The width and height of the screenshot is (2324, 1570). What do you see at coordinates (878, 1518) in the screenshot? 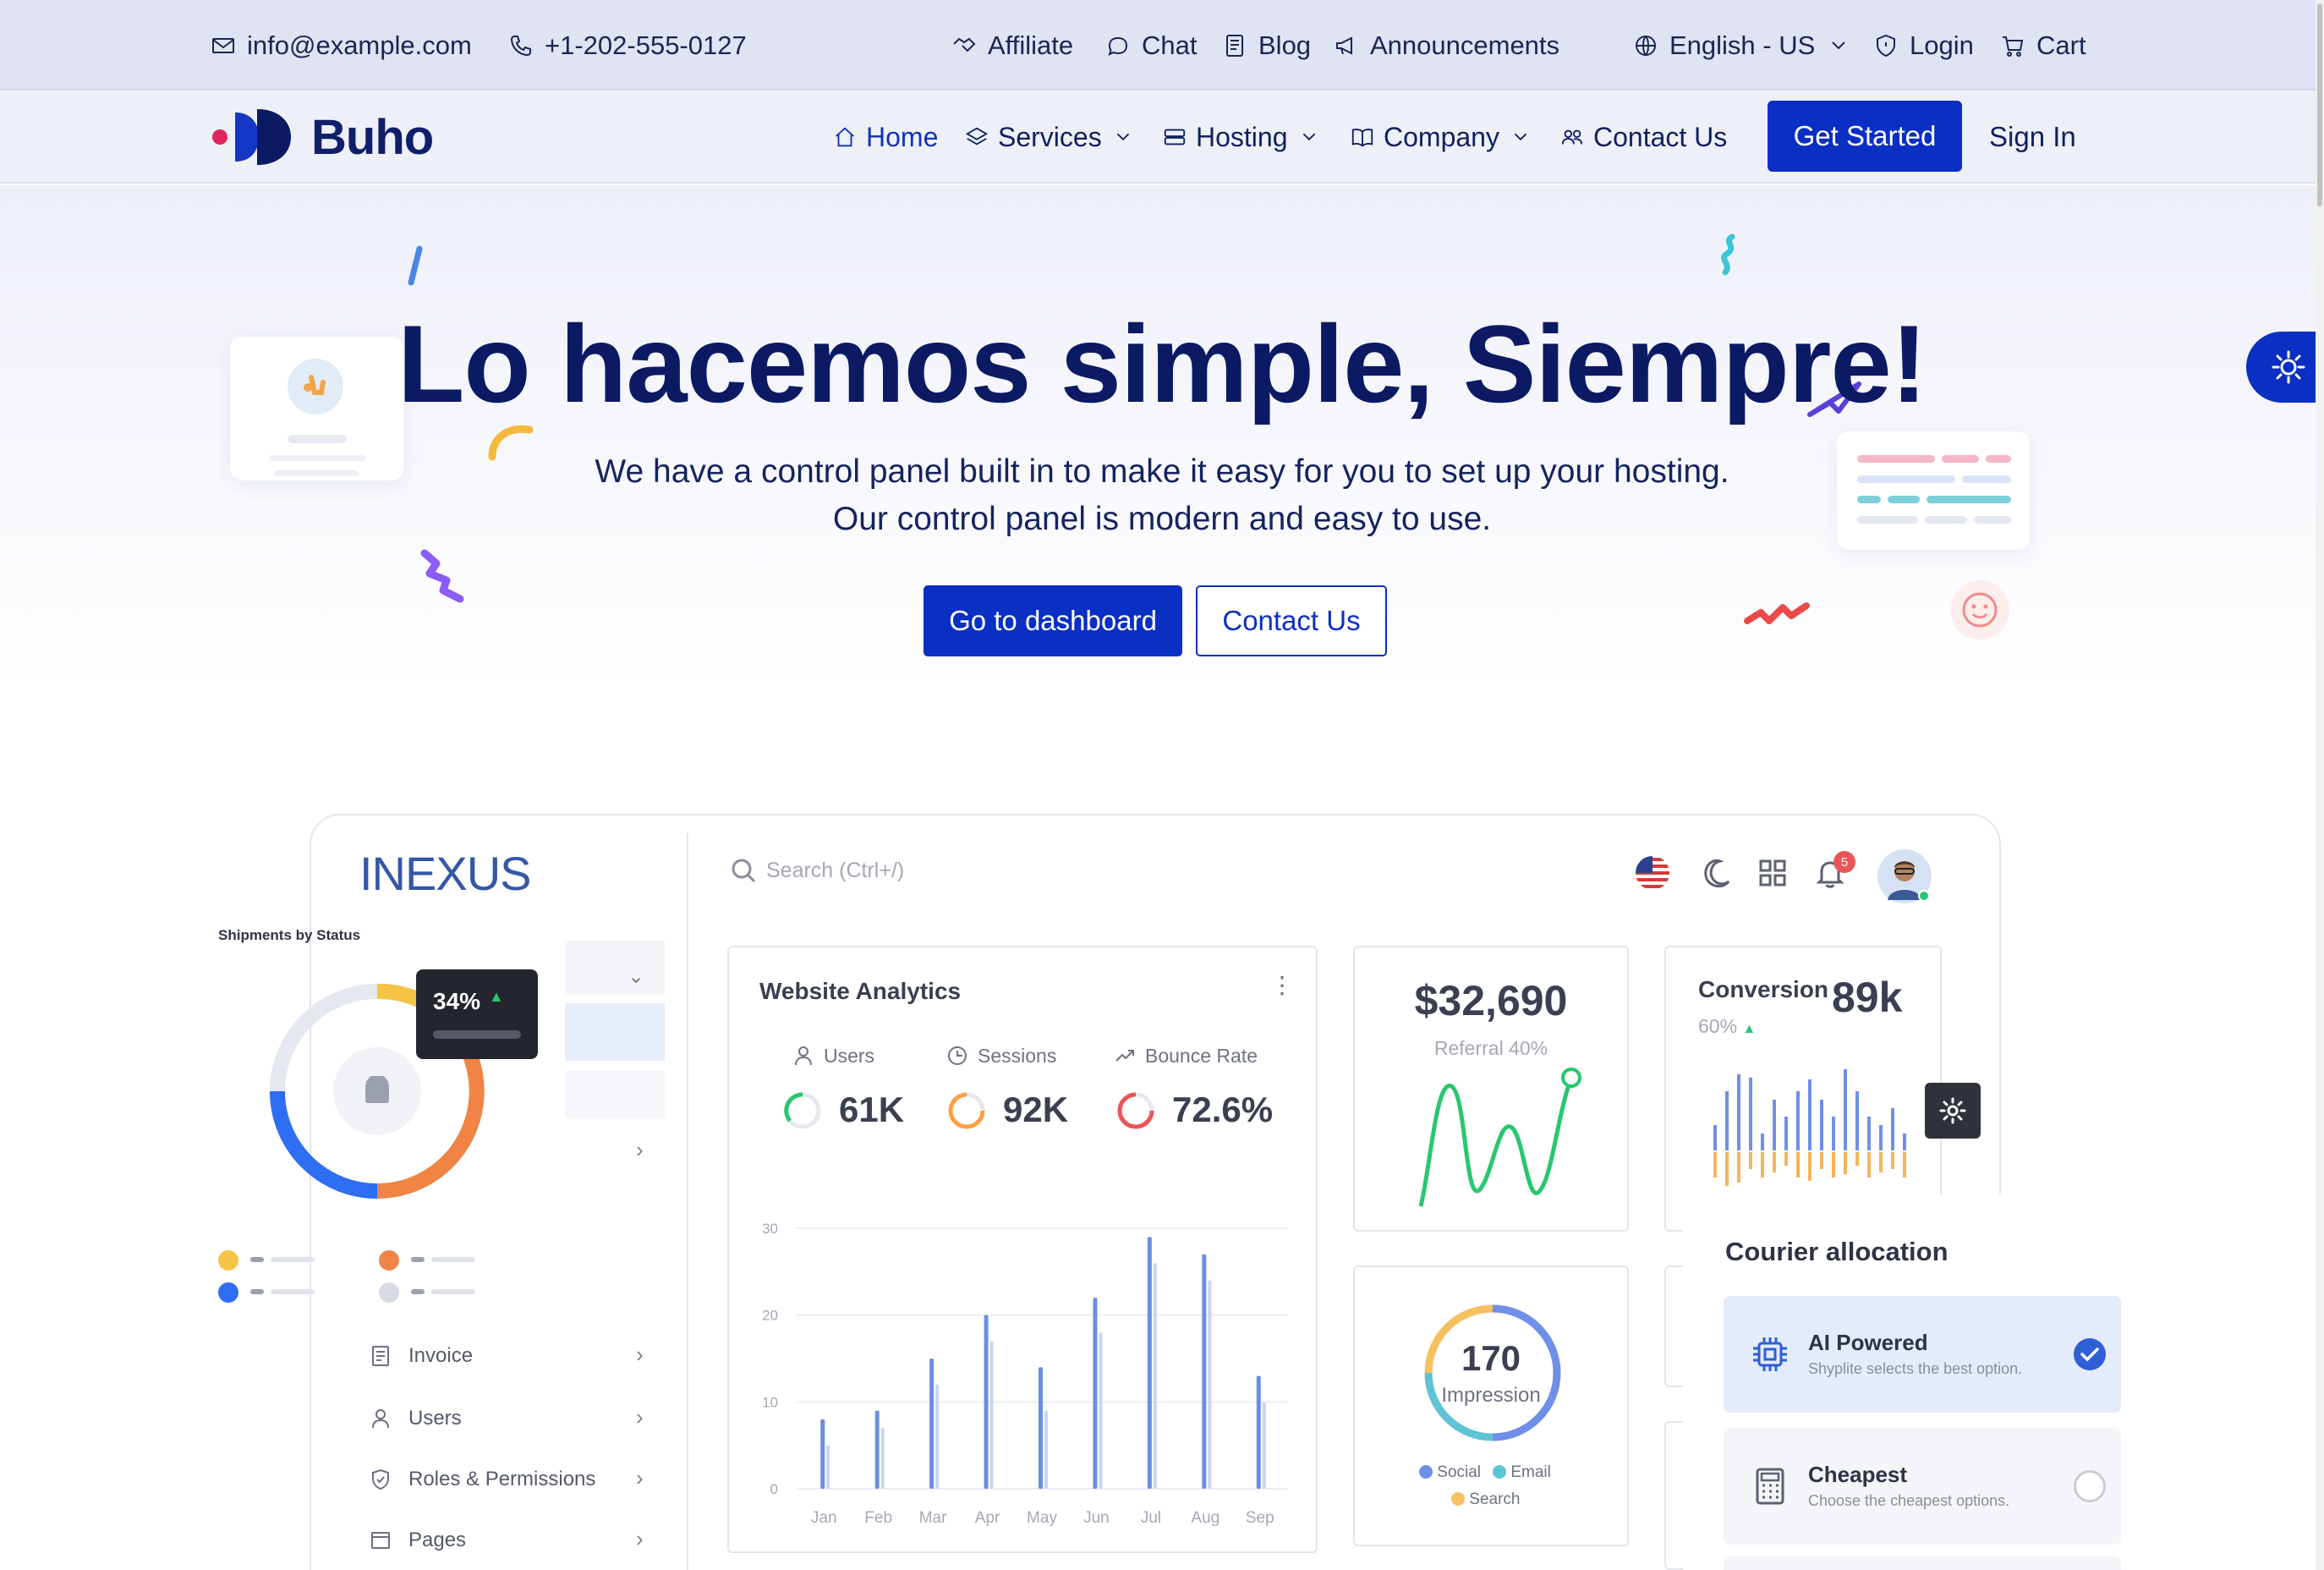
I see `x-tick-label: Feb` at bounding box center [878, 1518].